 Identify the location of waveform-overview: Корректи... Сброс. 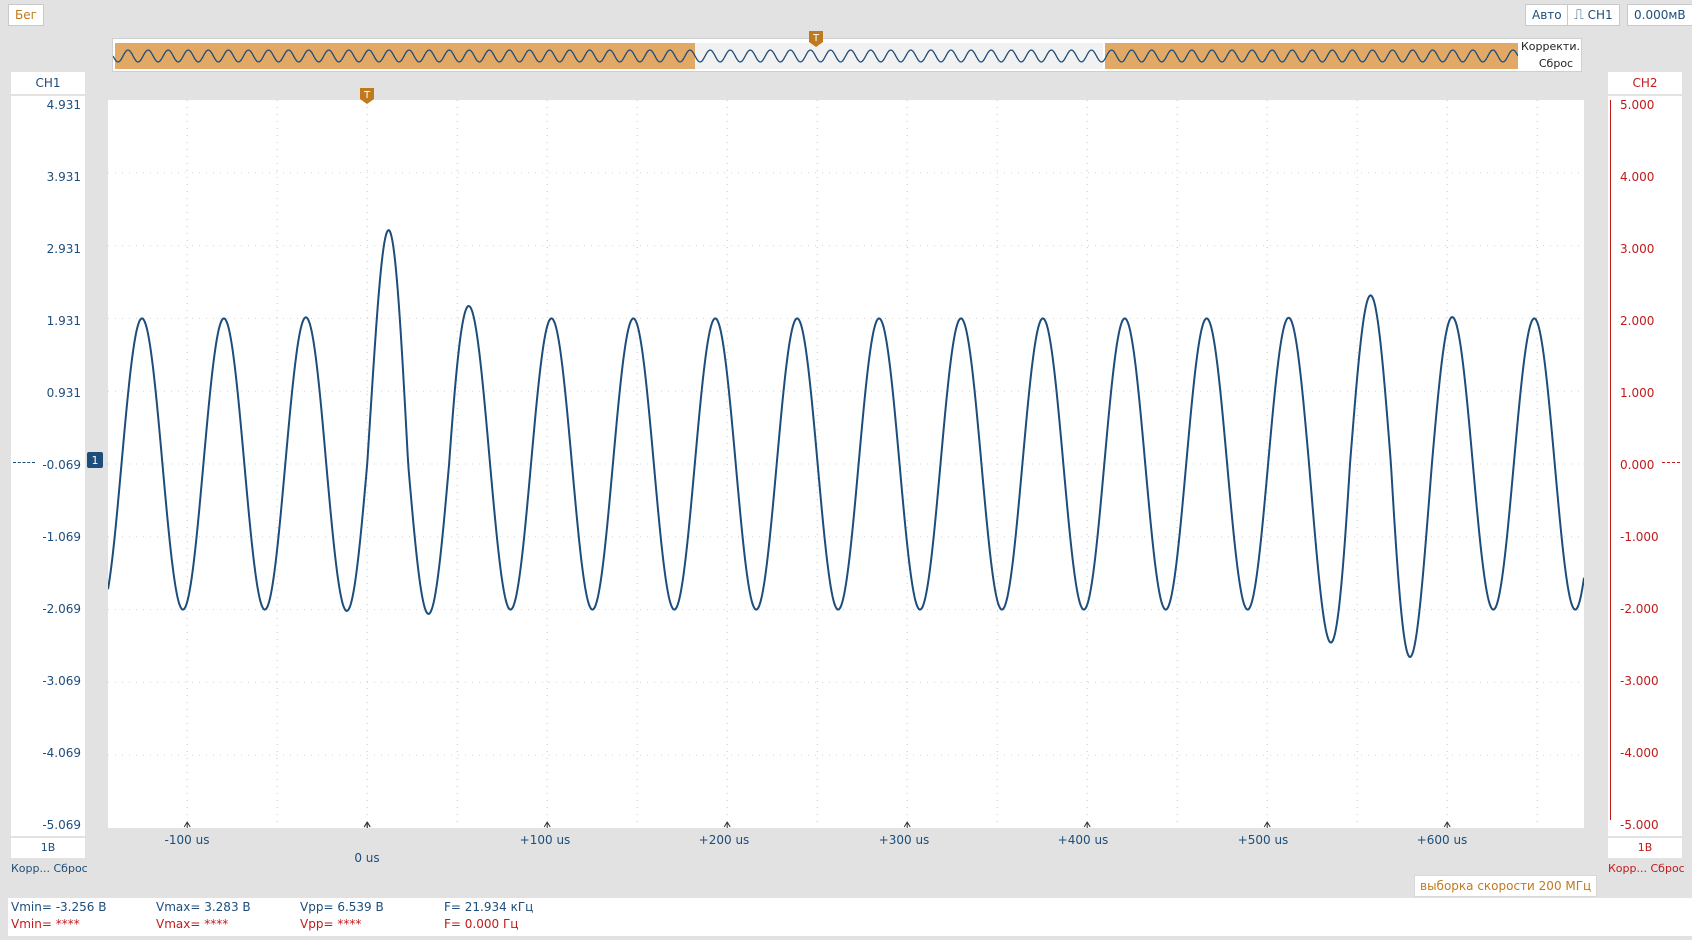
(847, 55).